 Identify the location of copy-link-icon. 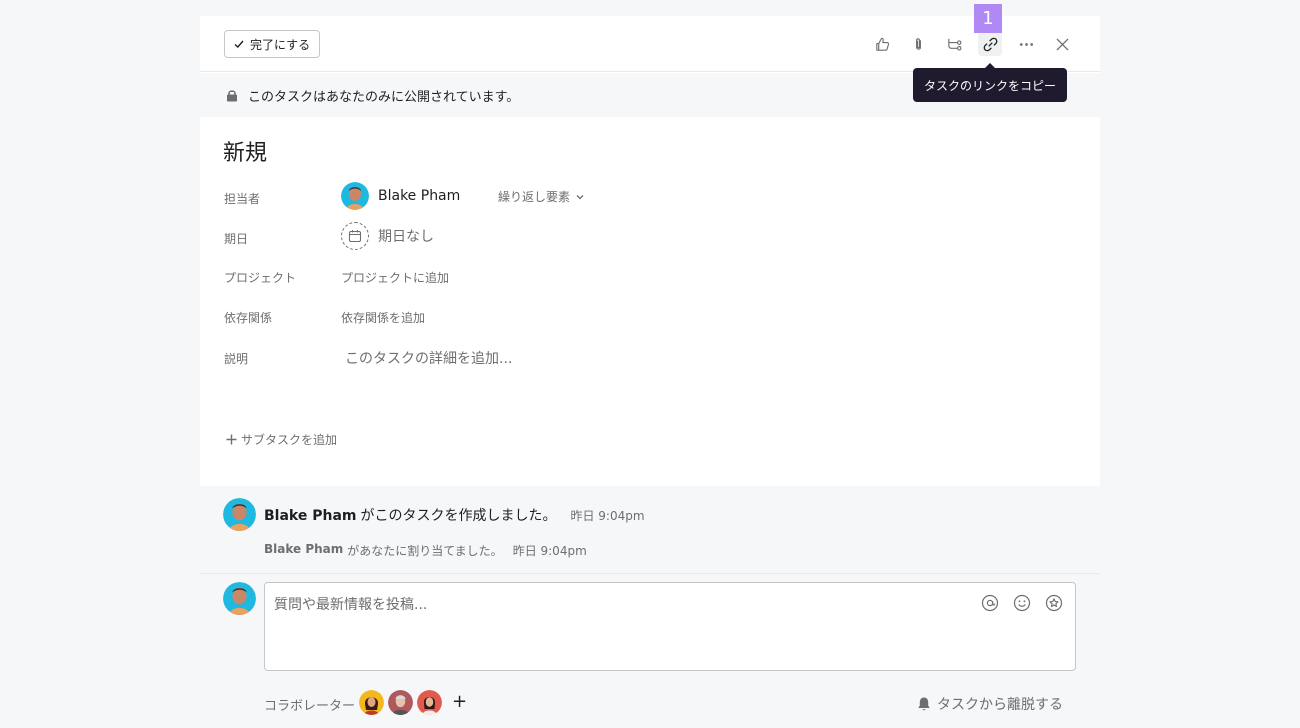
(990, 44).